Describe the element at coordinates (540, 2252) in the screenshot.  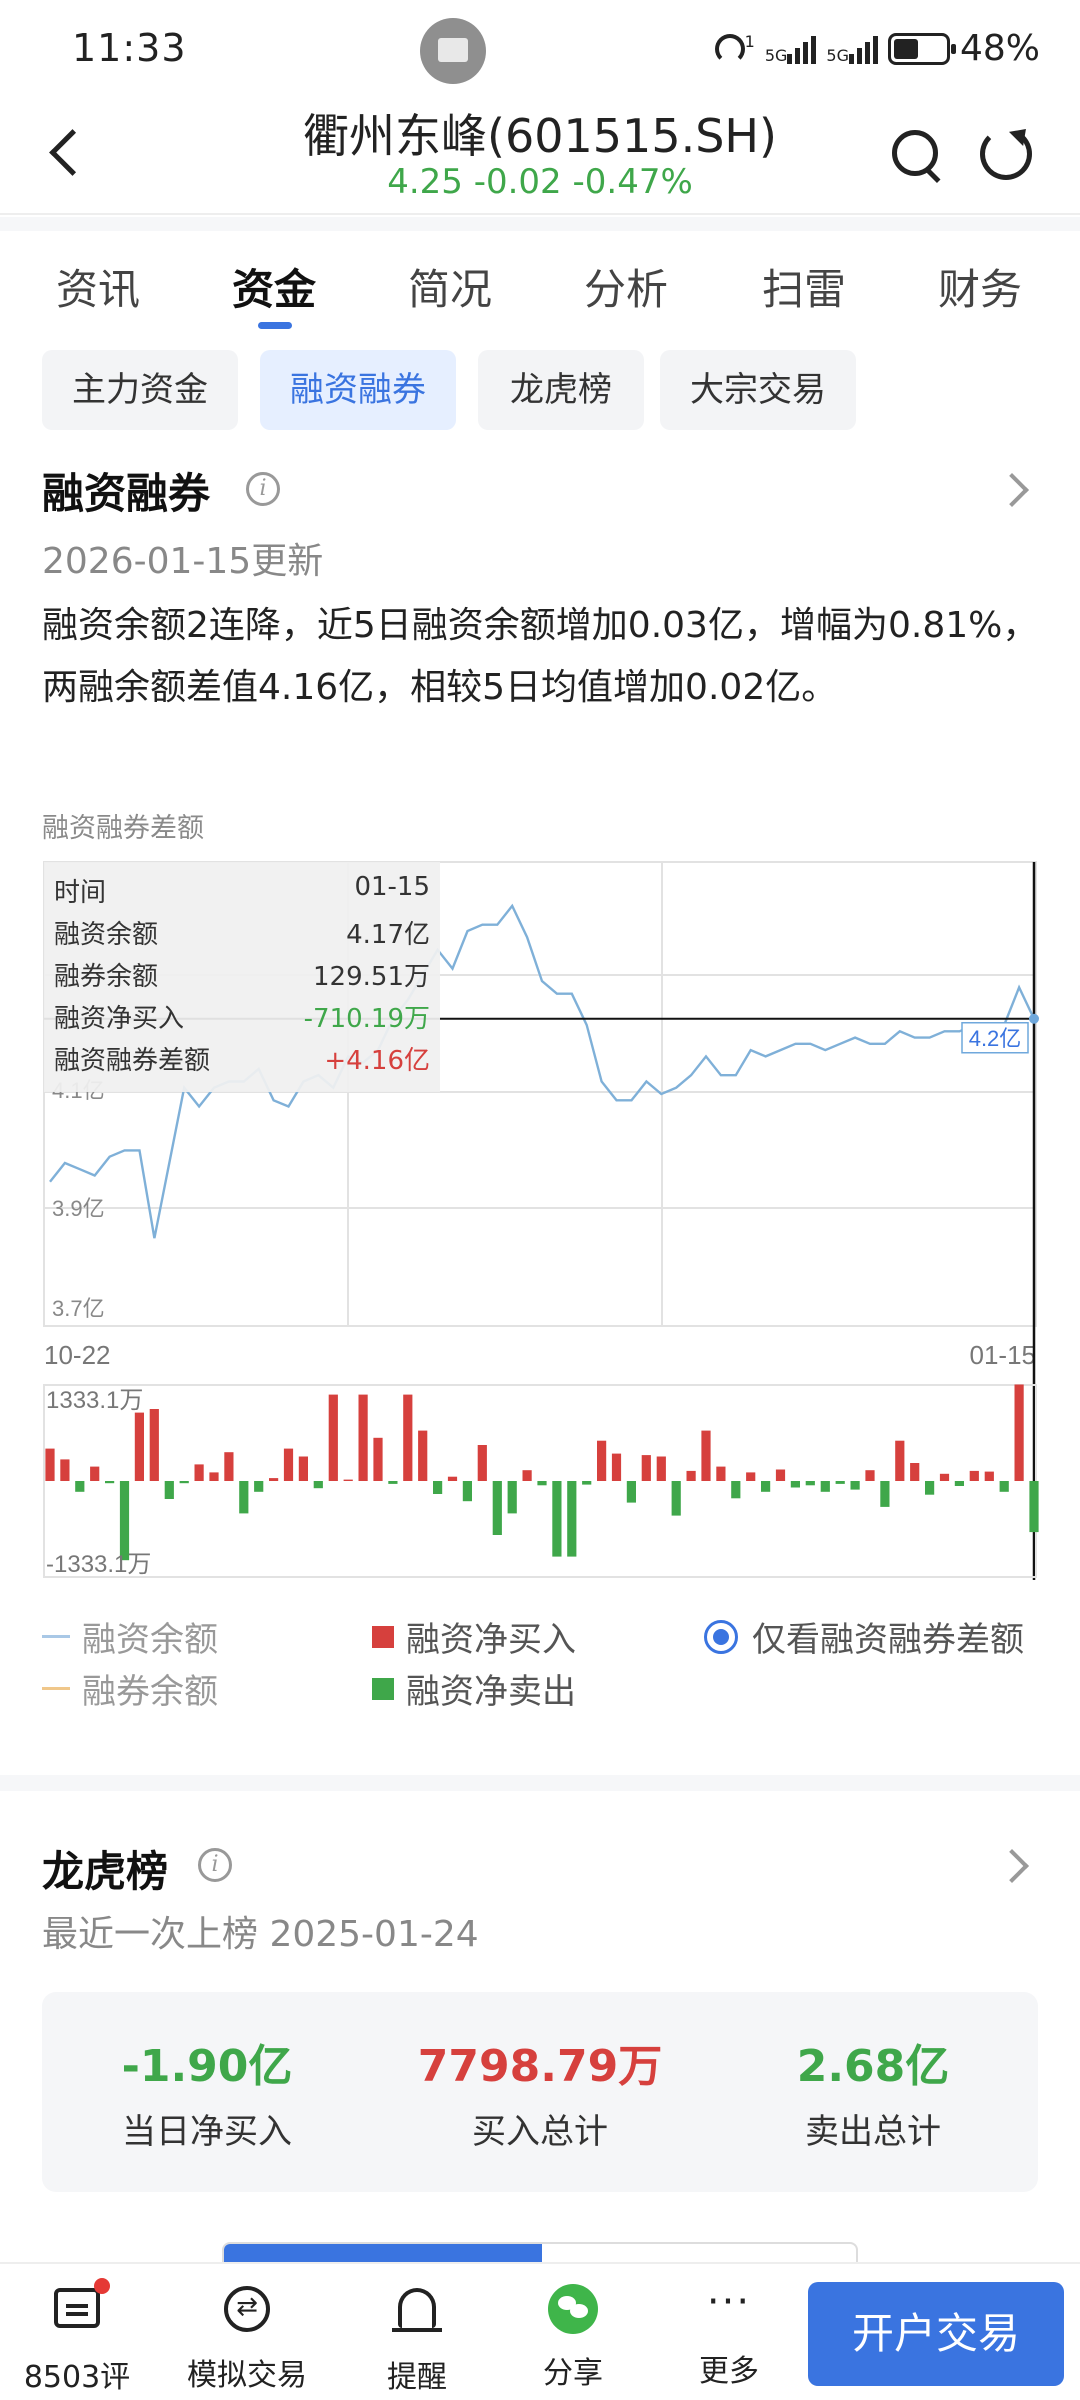
I see `lhb-segment-control` at that location.